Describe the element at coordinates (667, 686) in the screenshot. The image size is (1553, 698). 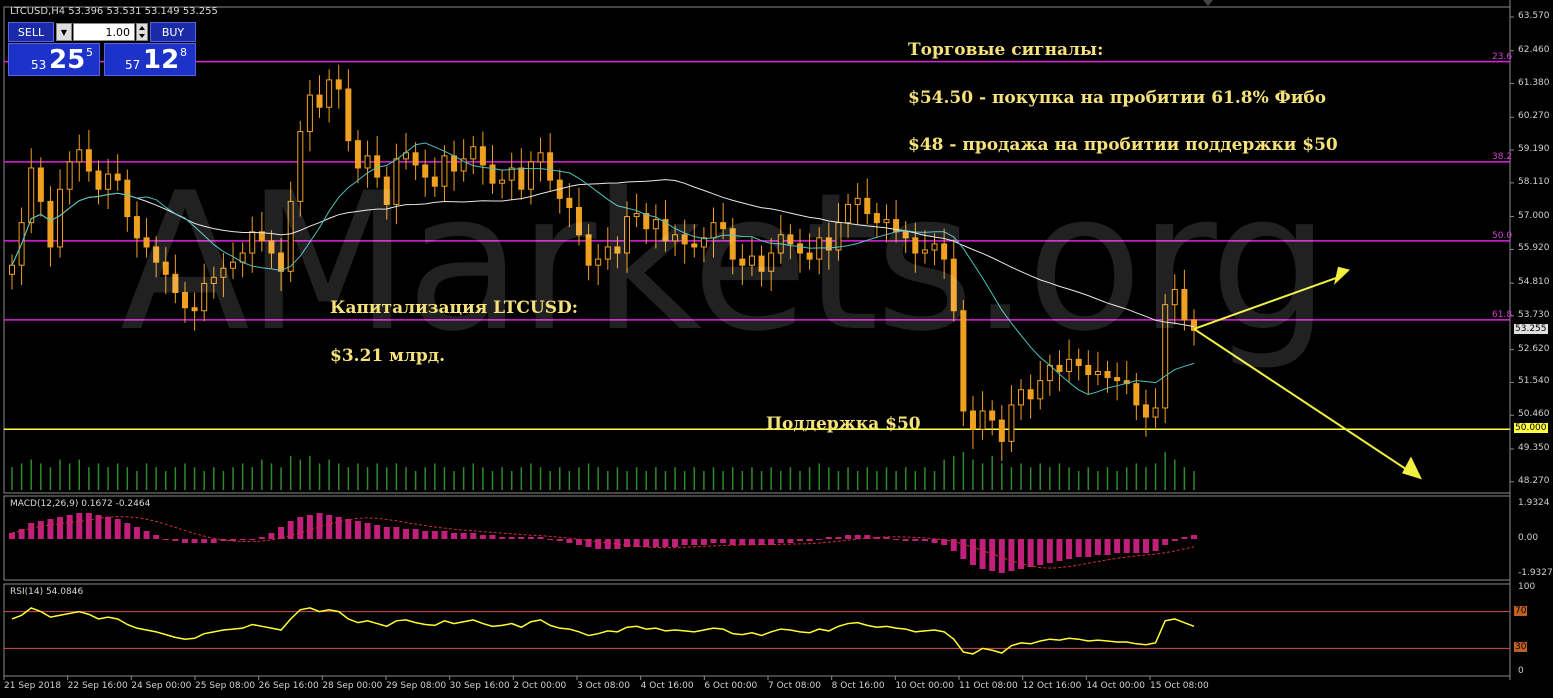
I see `time-tick-label: 4 Oct 16:00` at that location.